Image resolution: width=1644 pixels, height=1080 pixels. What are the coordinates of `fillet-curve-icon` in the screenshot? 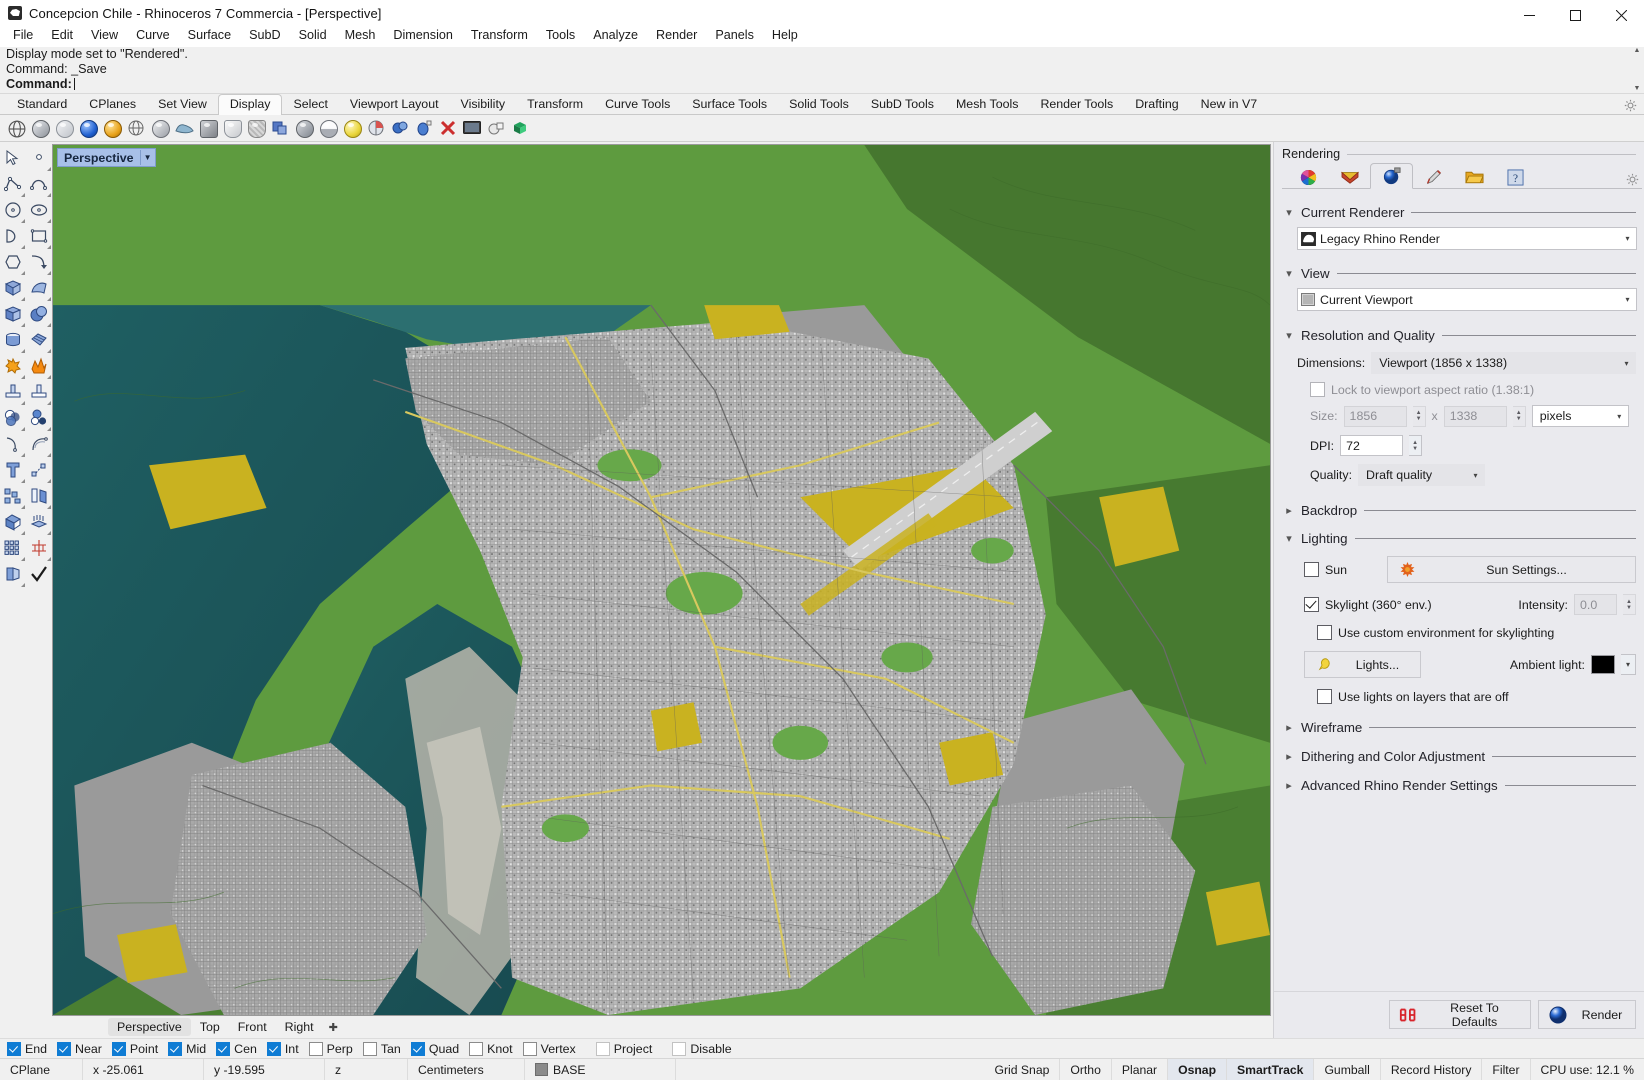 It's located at (39, 263).